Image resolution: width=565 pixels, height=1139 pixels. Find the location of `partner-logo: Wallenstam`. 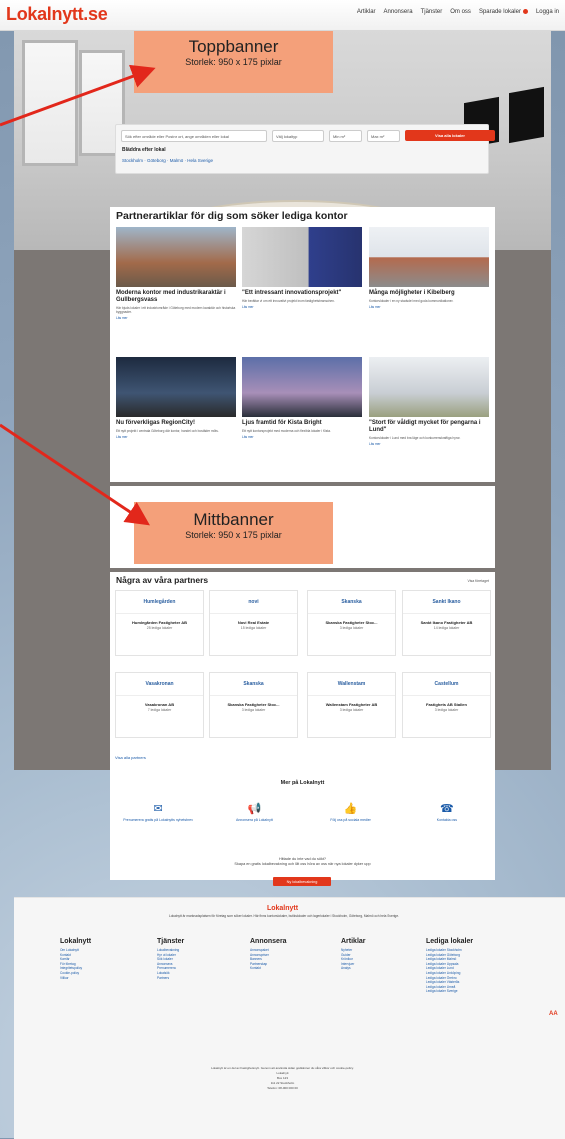

partner-logo: Wallenstam is located at coordinates (351, 684).